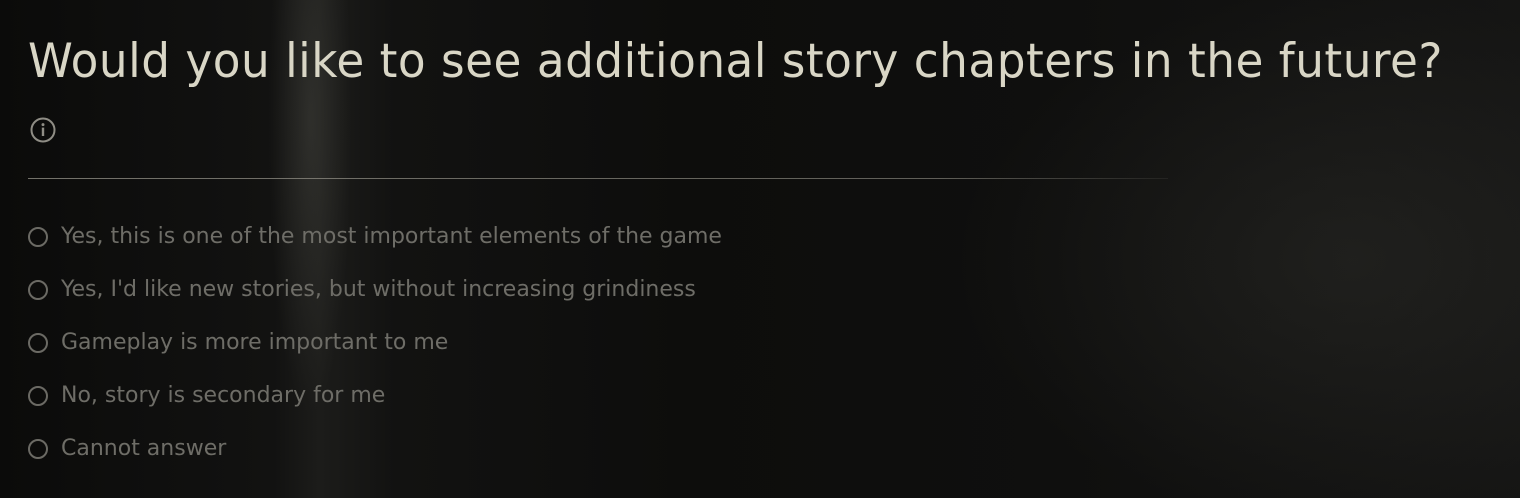 Image resolution: width=1520 pixels, height=498 pixels. I want to click on option-label: No, story is secondary for me, so click(223, 395).